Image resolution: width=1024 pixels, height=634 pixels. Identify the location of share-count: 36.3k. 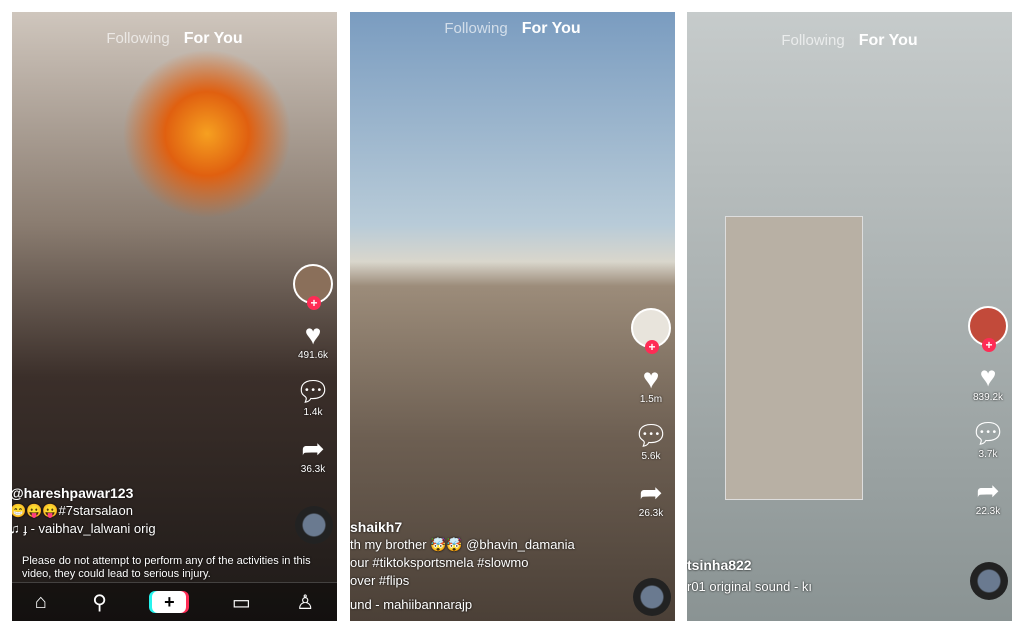
(313, 469).